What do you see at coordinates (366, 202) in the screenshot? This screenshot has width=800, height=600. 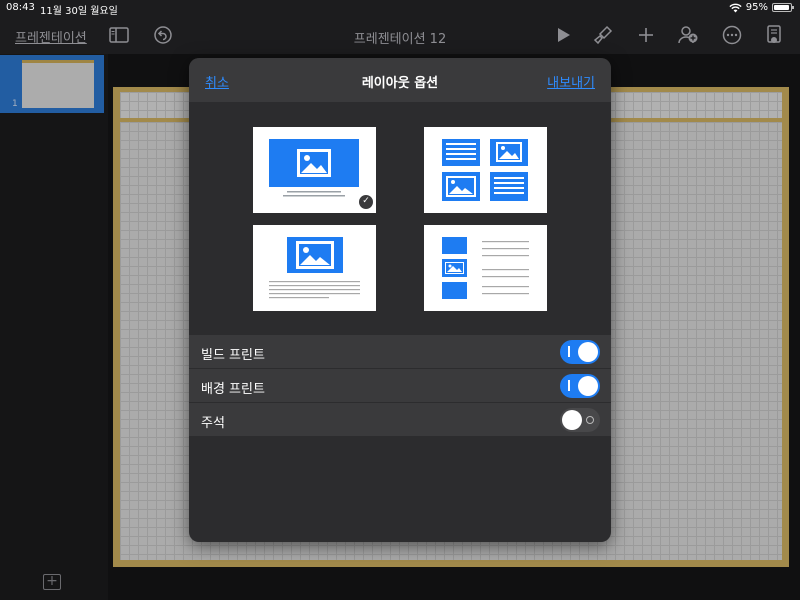 I see `selected-check-icon: ✓` at bounding box center [366, 202].